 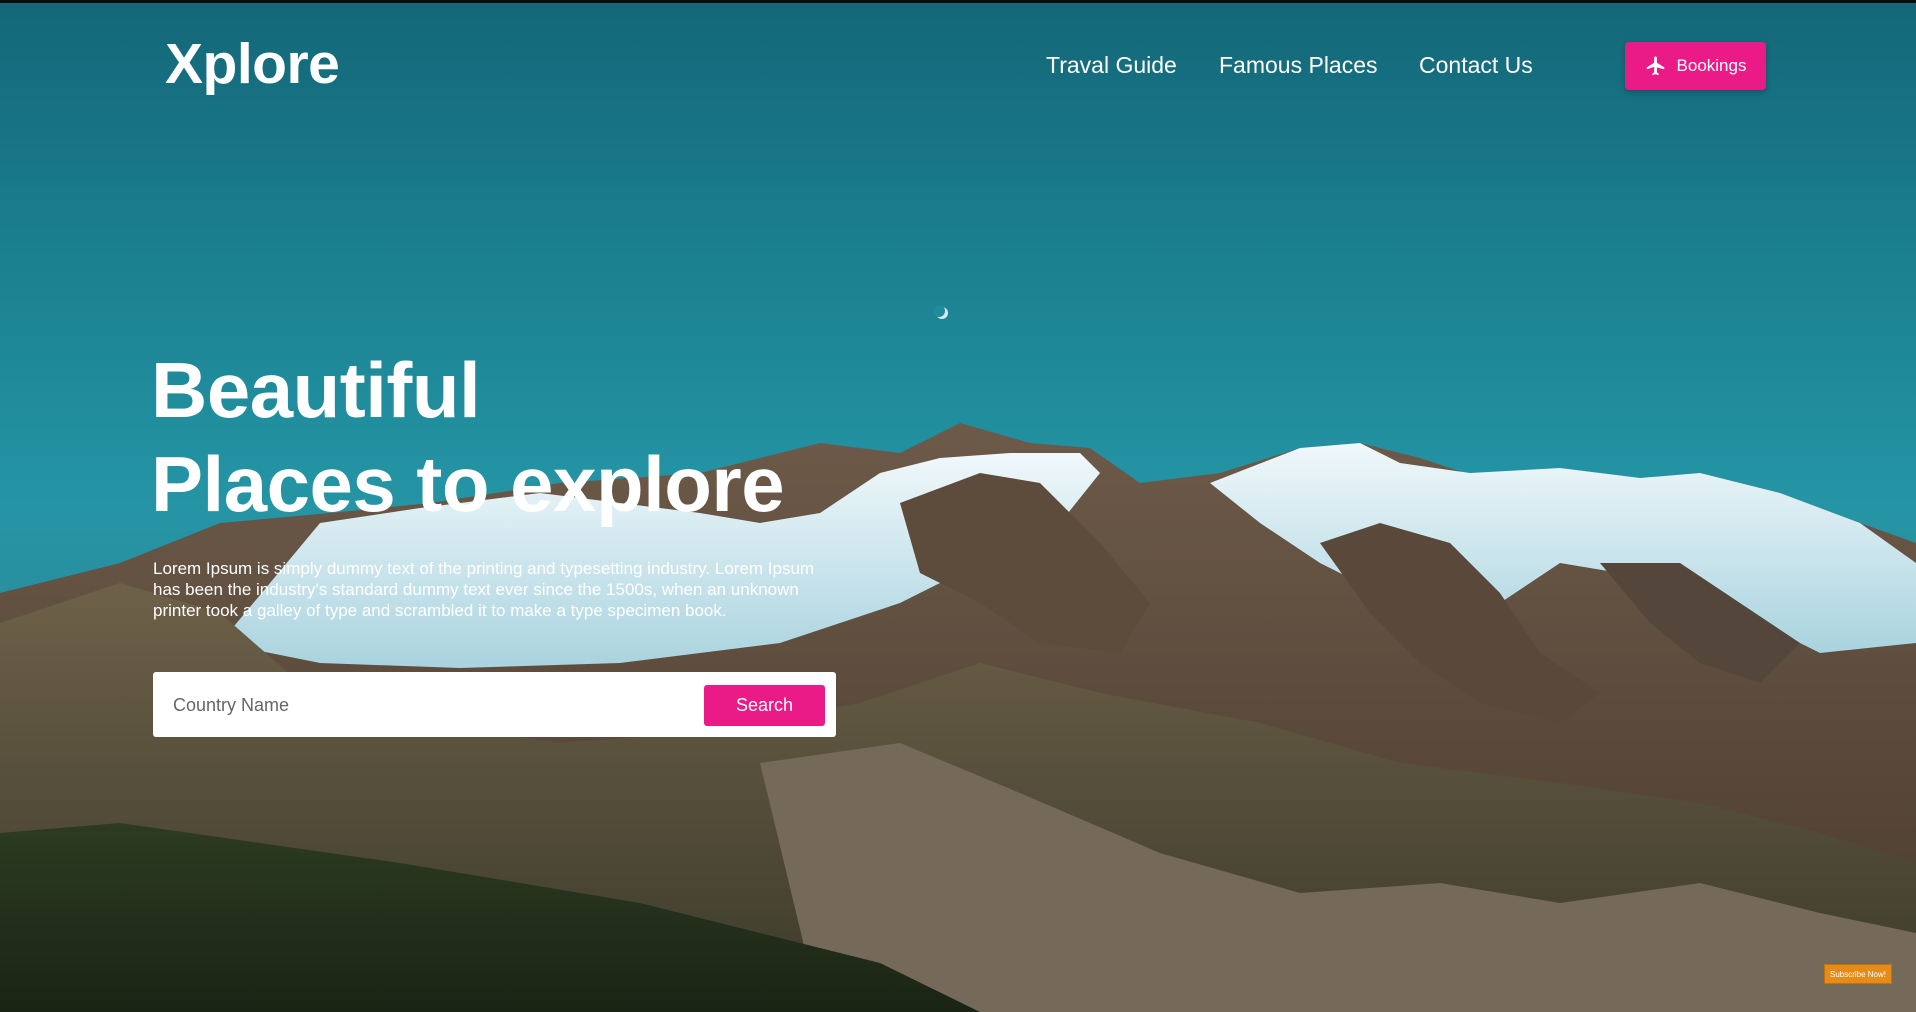 I want to click on bookings-button: Bookings, so click(x=1695, y=66).